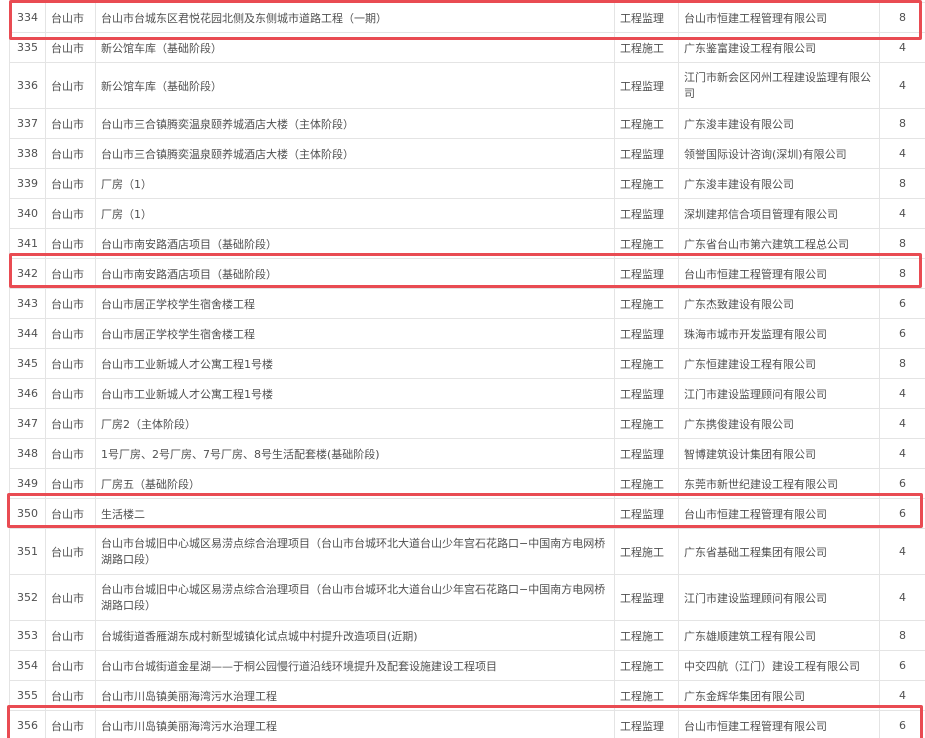 Image resolution: width=925 pixels, height=738 pixels. Describe the element at coordinates (27, 665) in the screenshot. I see `row-number: 354` at that location.